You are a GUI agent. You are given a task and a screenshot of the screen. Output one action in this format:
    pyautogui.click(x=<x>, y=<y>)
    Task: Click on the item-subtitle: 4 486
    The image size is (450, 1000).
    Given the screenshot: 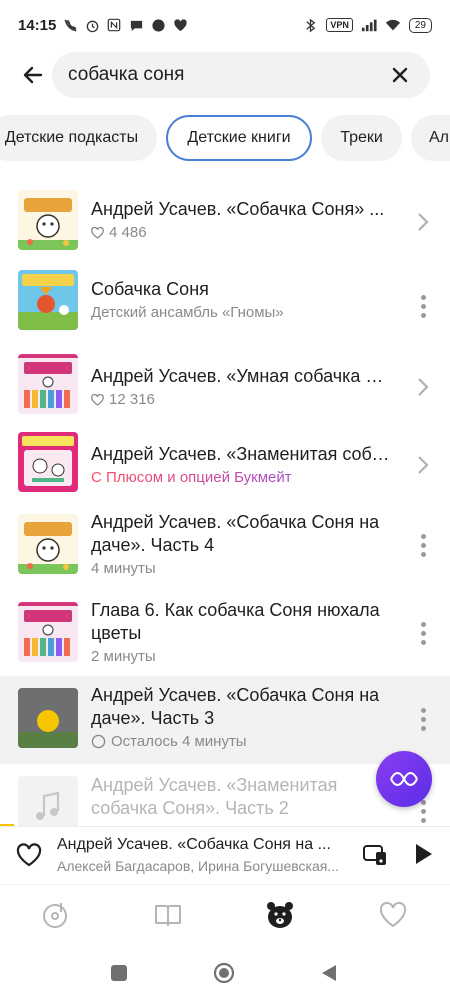 What is the action you would take?
    pyautogui.click(x=241, y=232)
    